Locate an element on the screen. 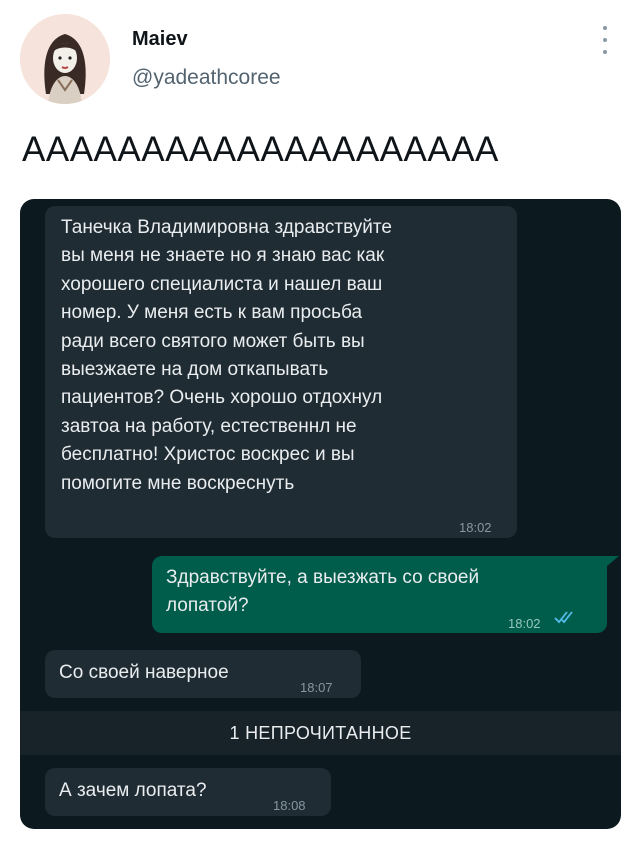 This screenshot has height=850, width=640. double-check-read-icon is located at coordinates (563, 617).